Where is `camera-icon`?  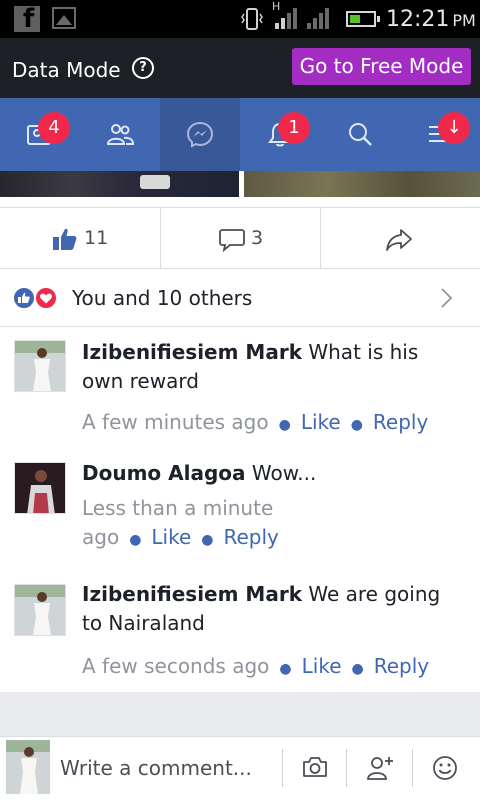
camera-icon is located at coordinates (315, 767).